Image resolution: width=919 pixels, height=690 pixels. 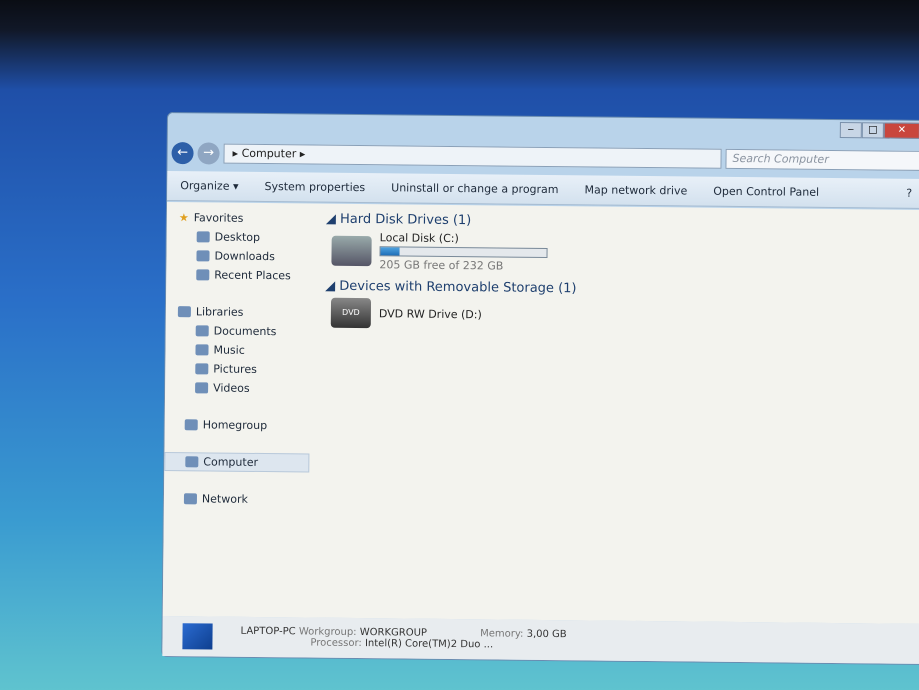 What do you see at coordinates (393, 633) in the screenshot?
I see `workgroup-value: WORKGROUP` at bounding box center [393, 633].